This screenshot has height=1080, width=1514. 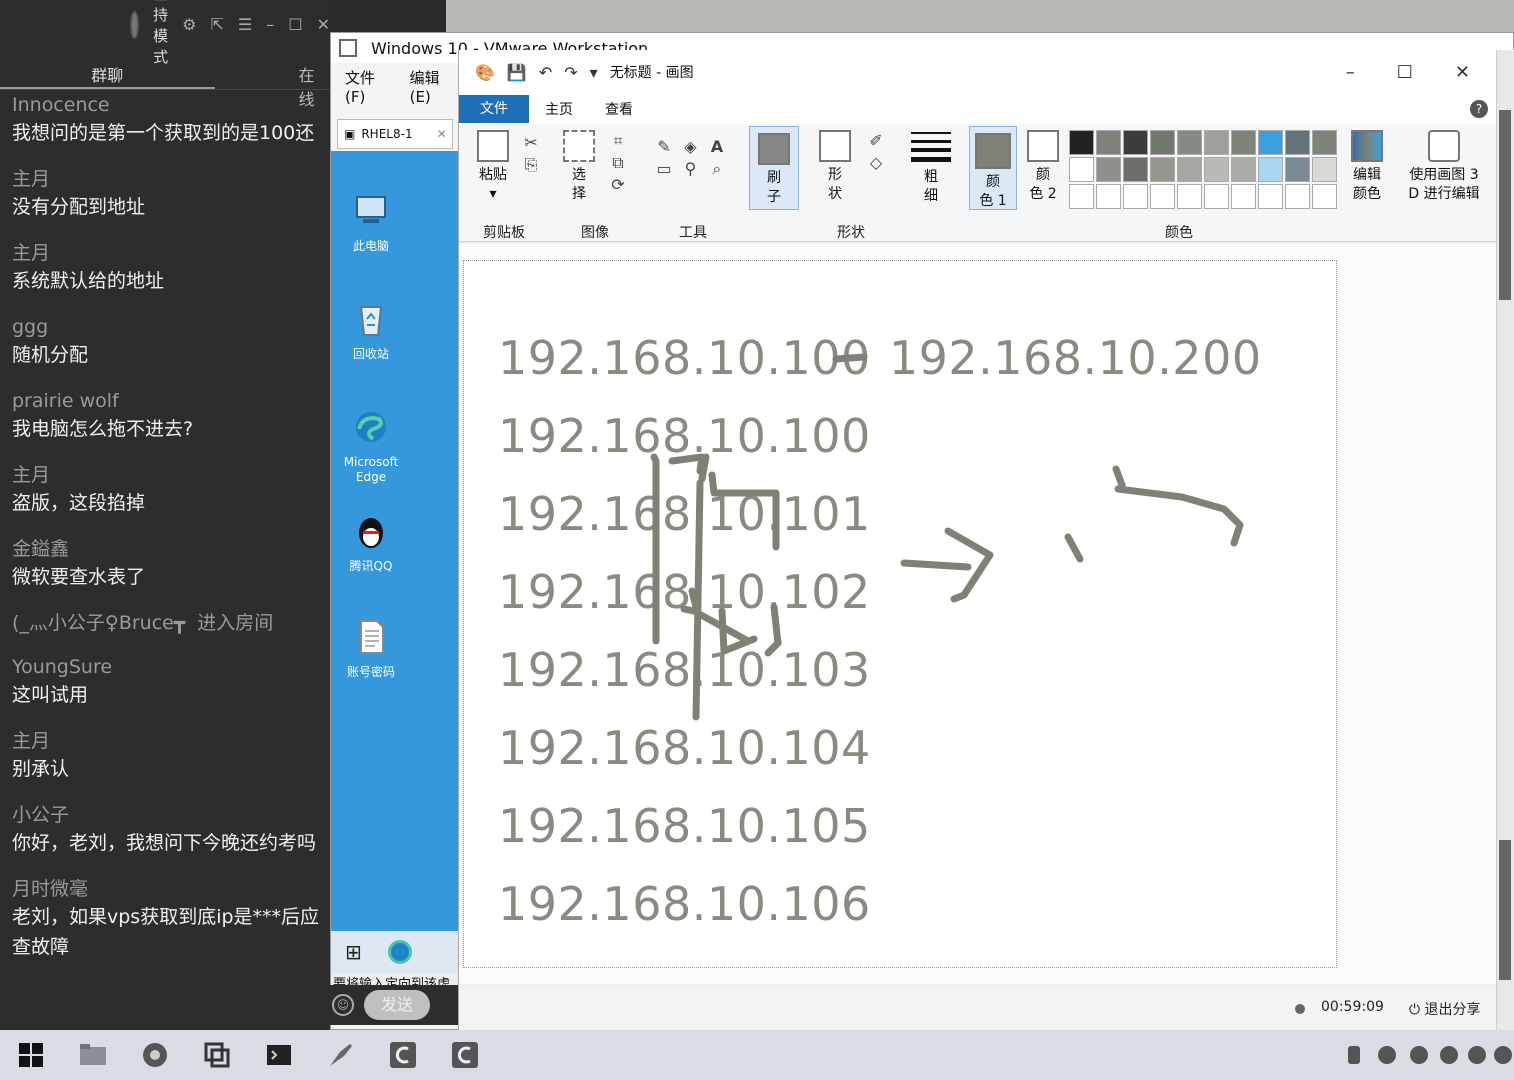 I want to click on microphone-icon, so click(x=1354, y=1055).